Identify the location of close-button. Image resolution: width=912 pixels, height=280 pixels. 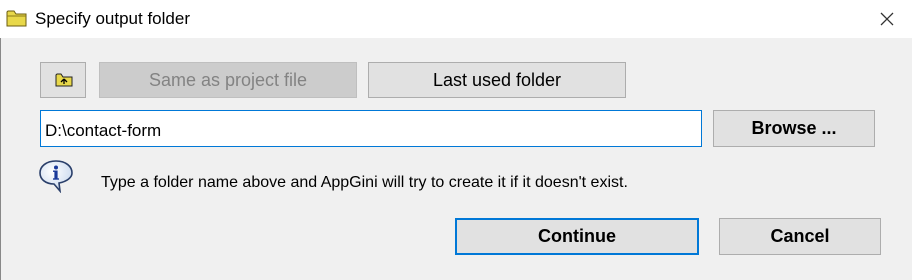
(887, 19).